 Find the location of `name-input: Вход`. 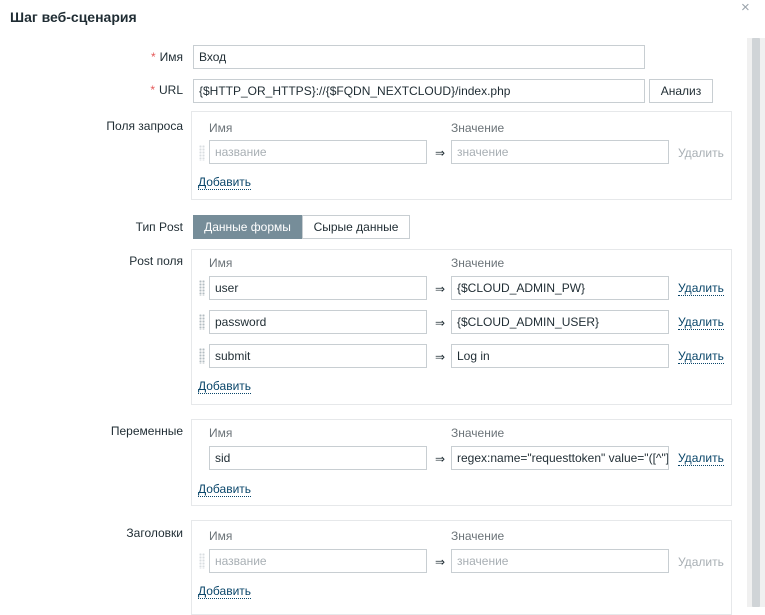

name-input: Вход is located at coordinates (419, 57).